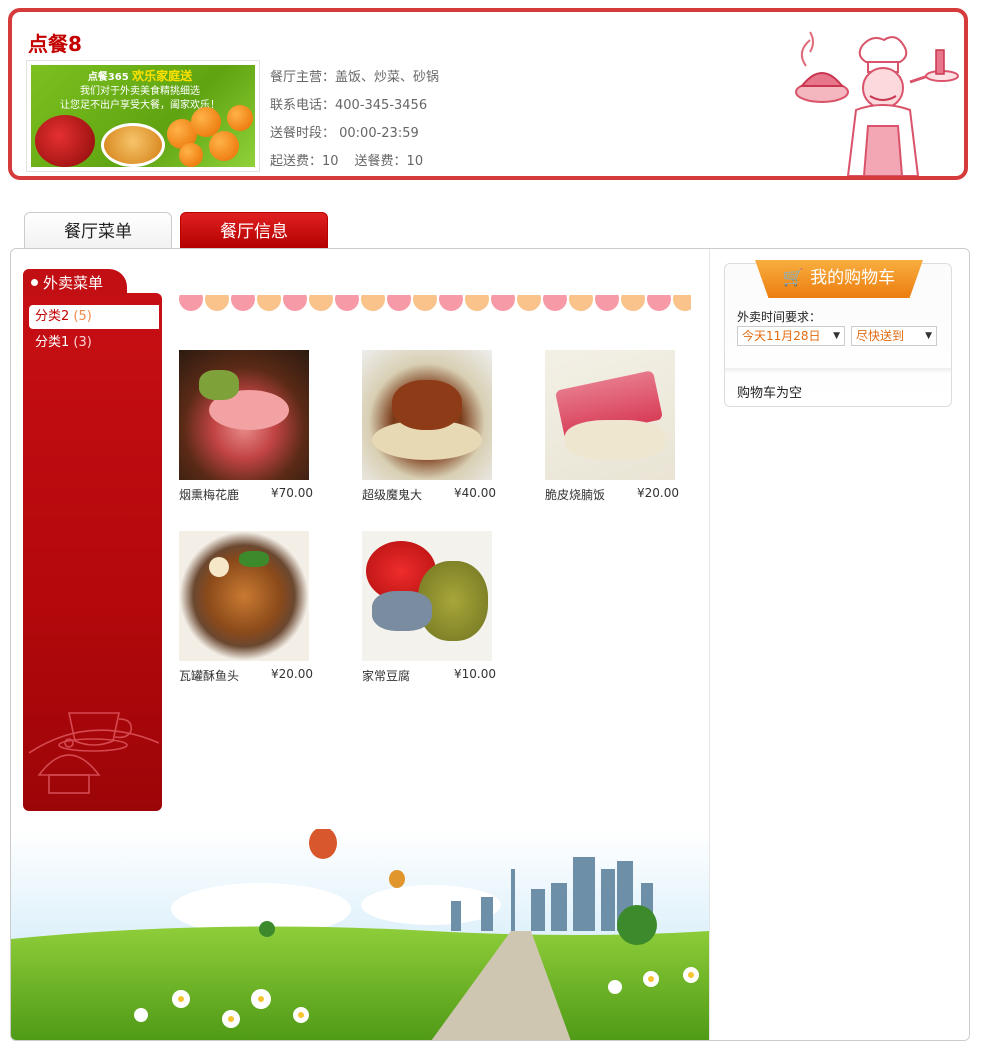 The width and height of the screenshot is (984, 1054). I want to click on banner-line1-highlight: 欢乐家庭送, so click(162, 76).